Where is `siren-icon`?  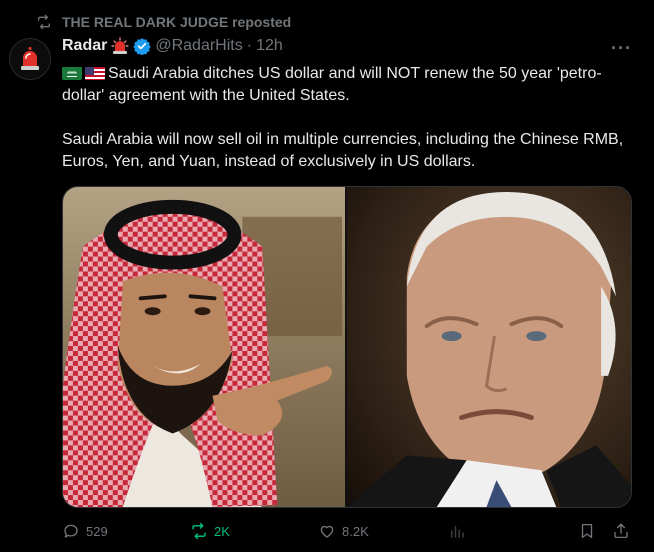 siren-icon is located at coordinates (30, 58).